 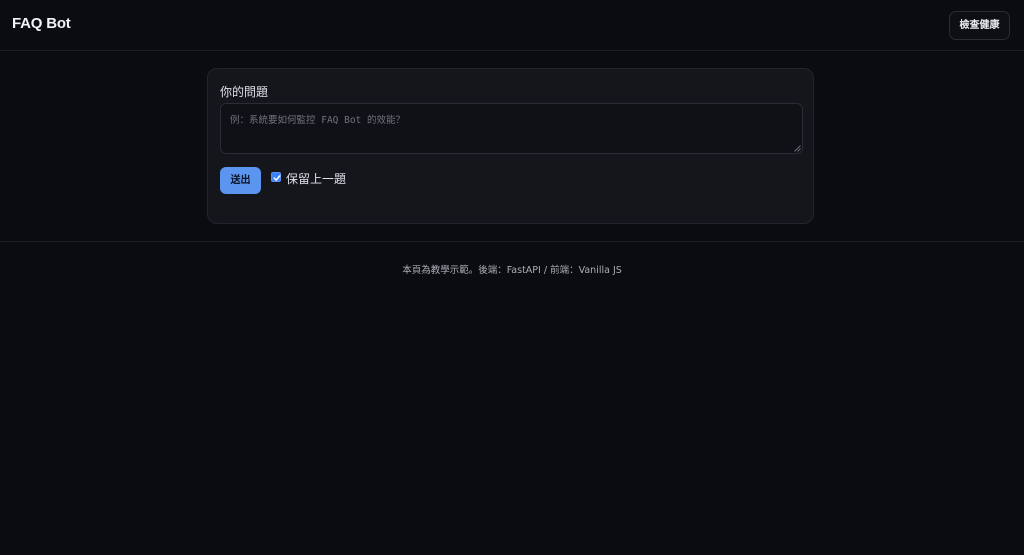 What do you see at coordinates (244, 92) in the screenshot?
I see `question-label: 你的問題` at bounding box center [244, 92].